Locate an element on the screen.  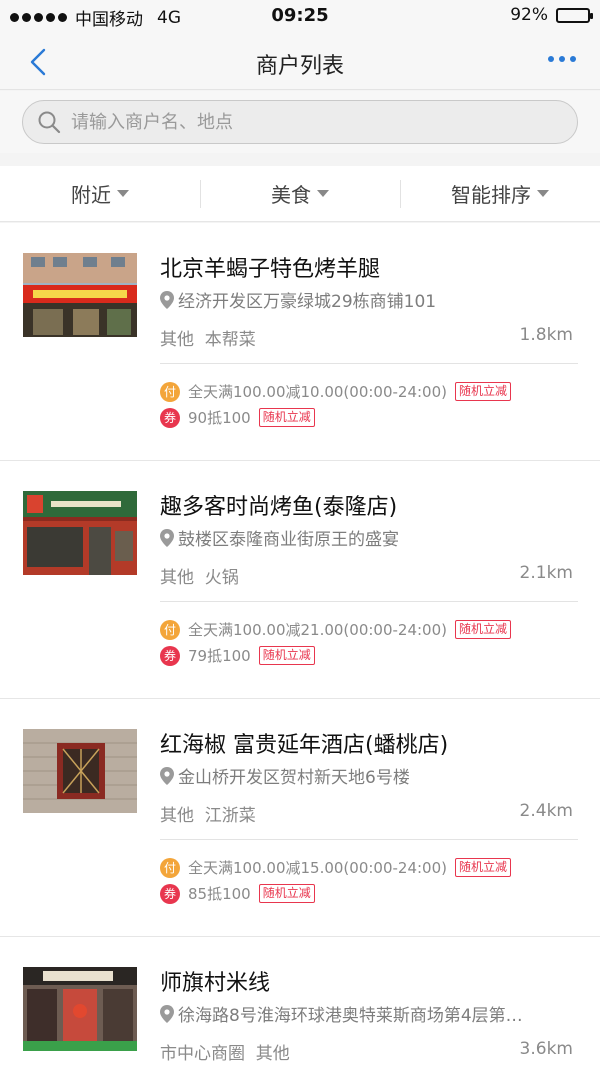
filter-category: 美食 is located at coordinates (300, 193).